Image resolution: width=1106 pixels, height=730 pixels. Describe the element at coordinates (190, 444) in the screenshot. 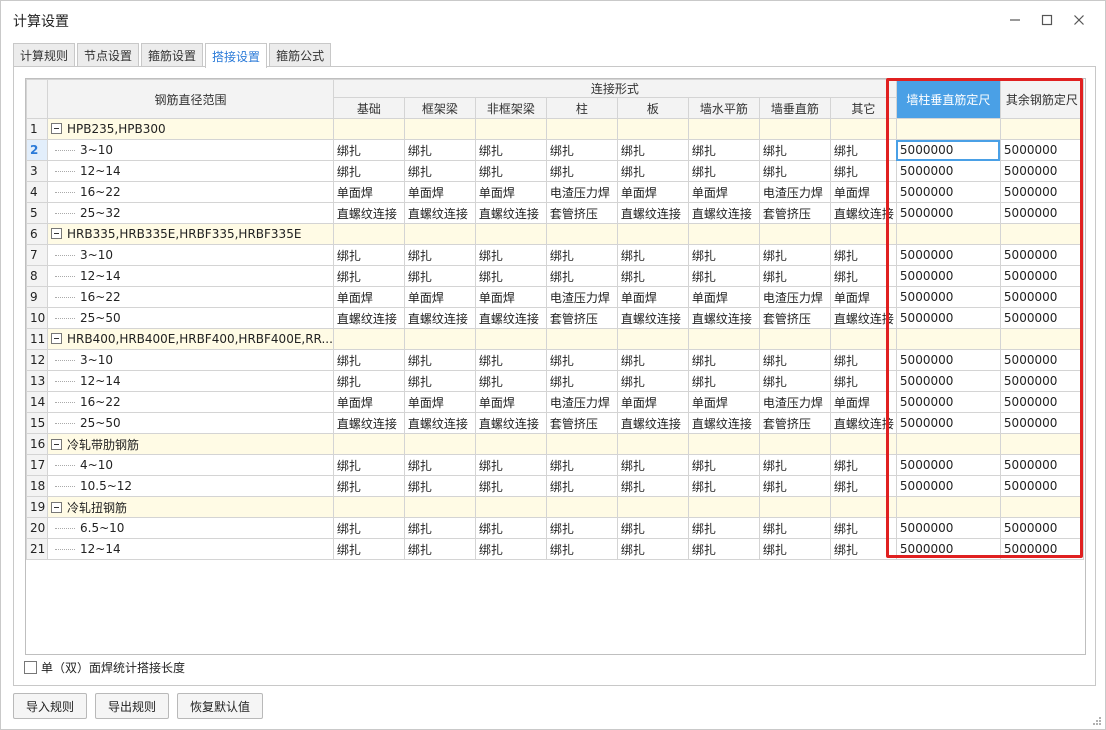

I see `rebar-grade-cell: 冷轧带肋钢筋` at that location.